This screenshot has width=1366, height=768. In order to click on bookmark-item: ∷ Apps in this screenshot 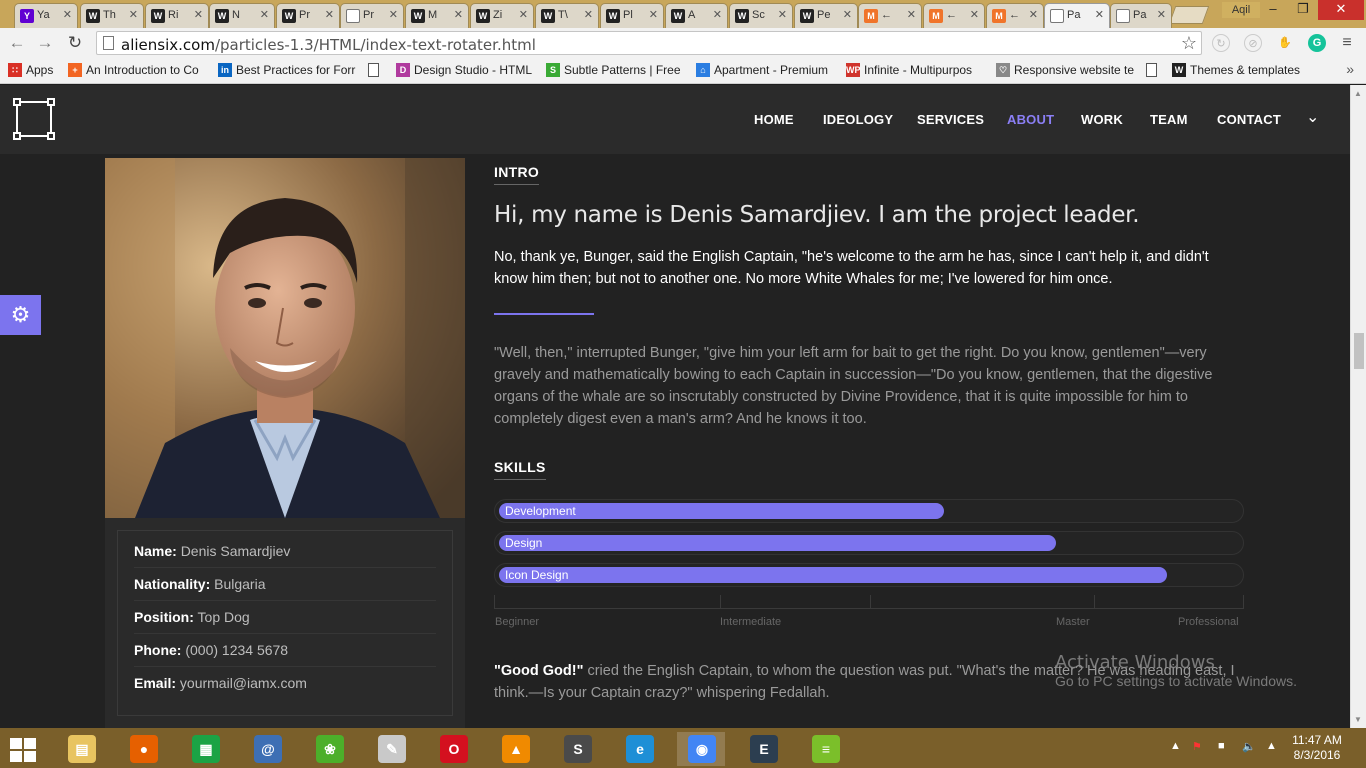, I will do `click(30, 70)`.